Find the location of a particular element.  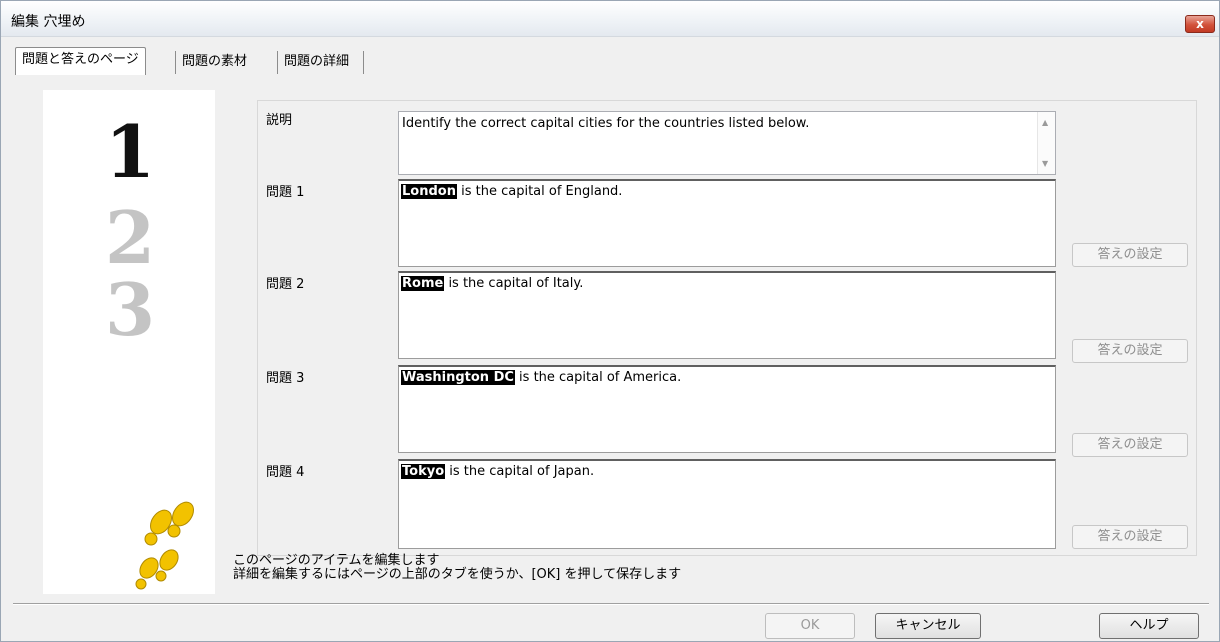

question-3-text: is the capital of America. is located at coordinates (598, 377).